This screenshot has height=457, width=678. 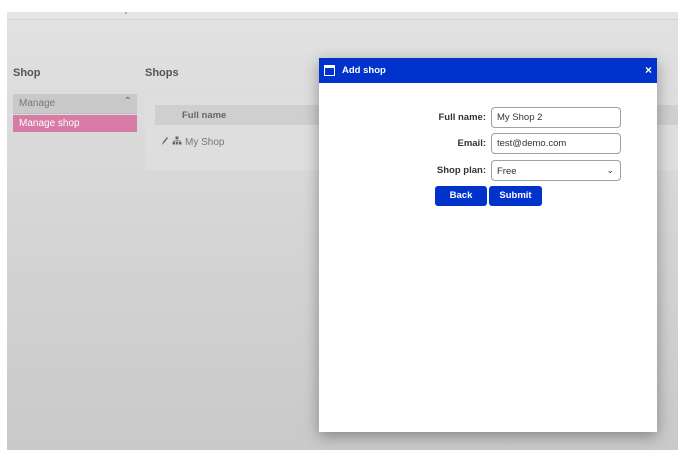 I want to click on shop-plan-selected-value: Free, so click(x=507, y=171).